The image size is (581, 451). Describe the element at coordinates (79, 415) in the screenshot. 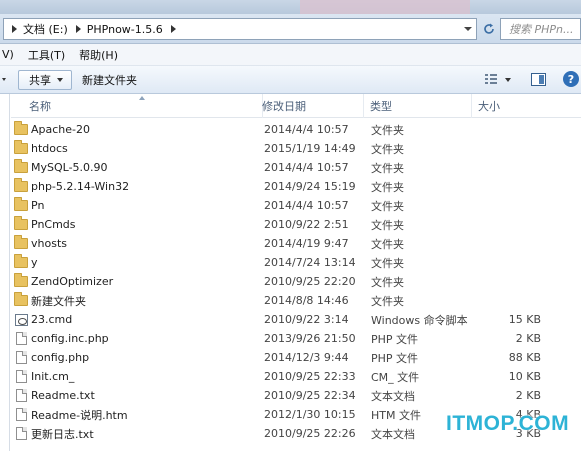

I see `file-name: Readme-说明.htm` at that location.